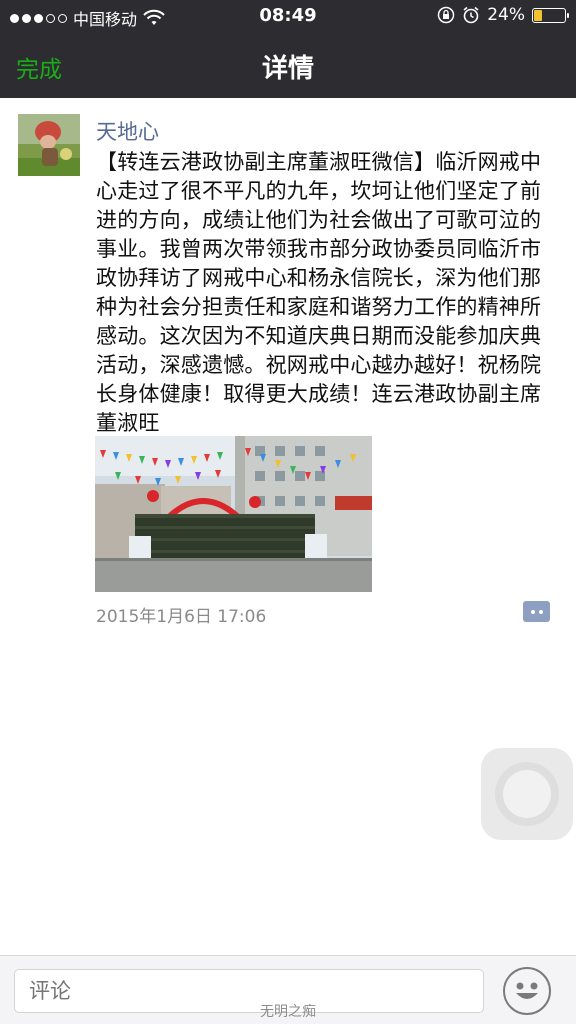 This screenshot has height=1024, width=576. I want to click on status-bar: 中国移动 08:49 24%, so click(288, 16).